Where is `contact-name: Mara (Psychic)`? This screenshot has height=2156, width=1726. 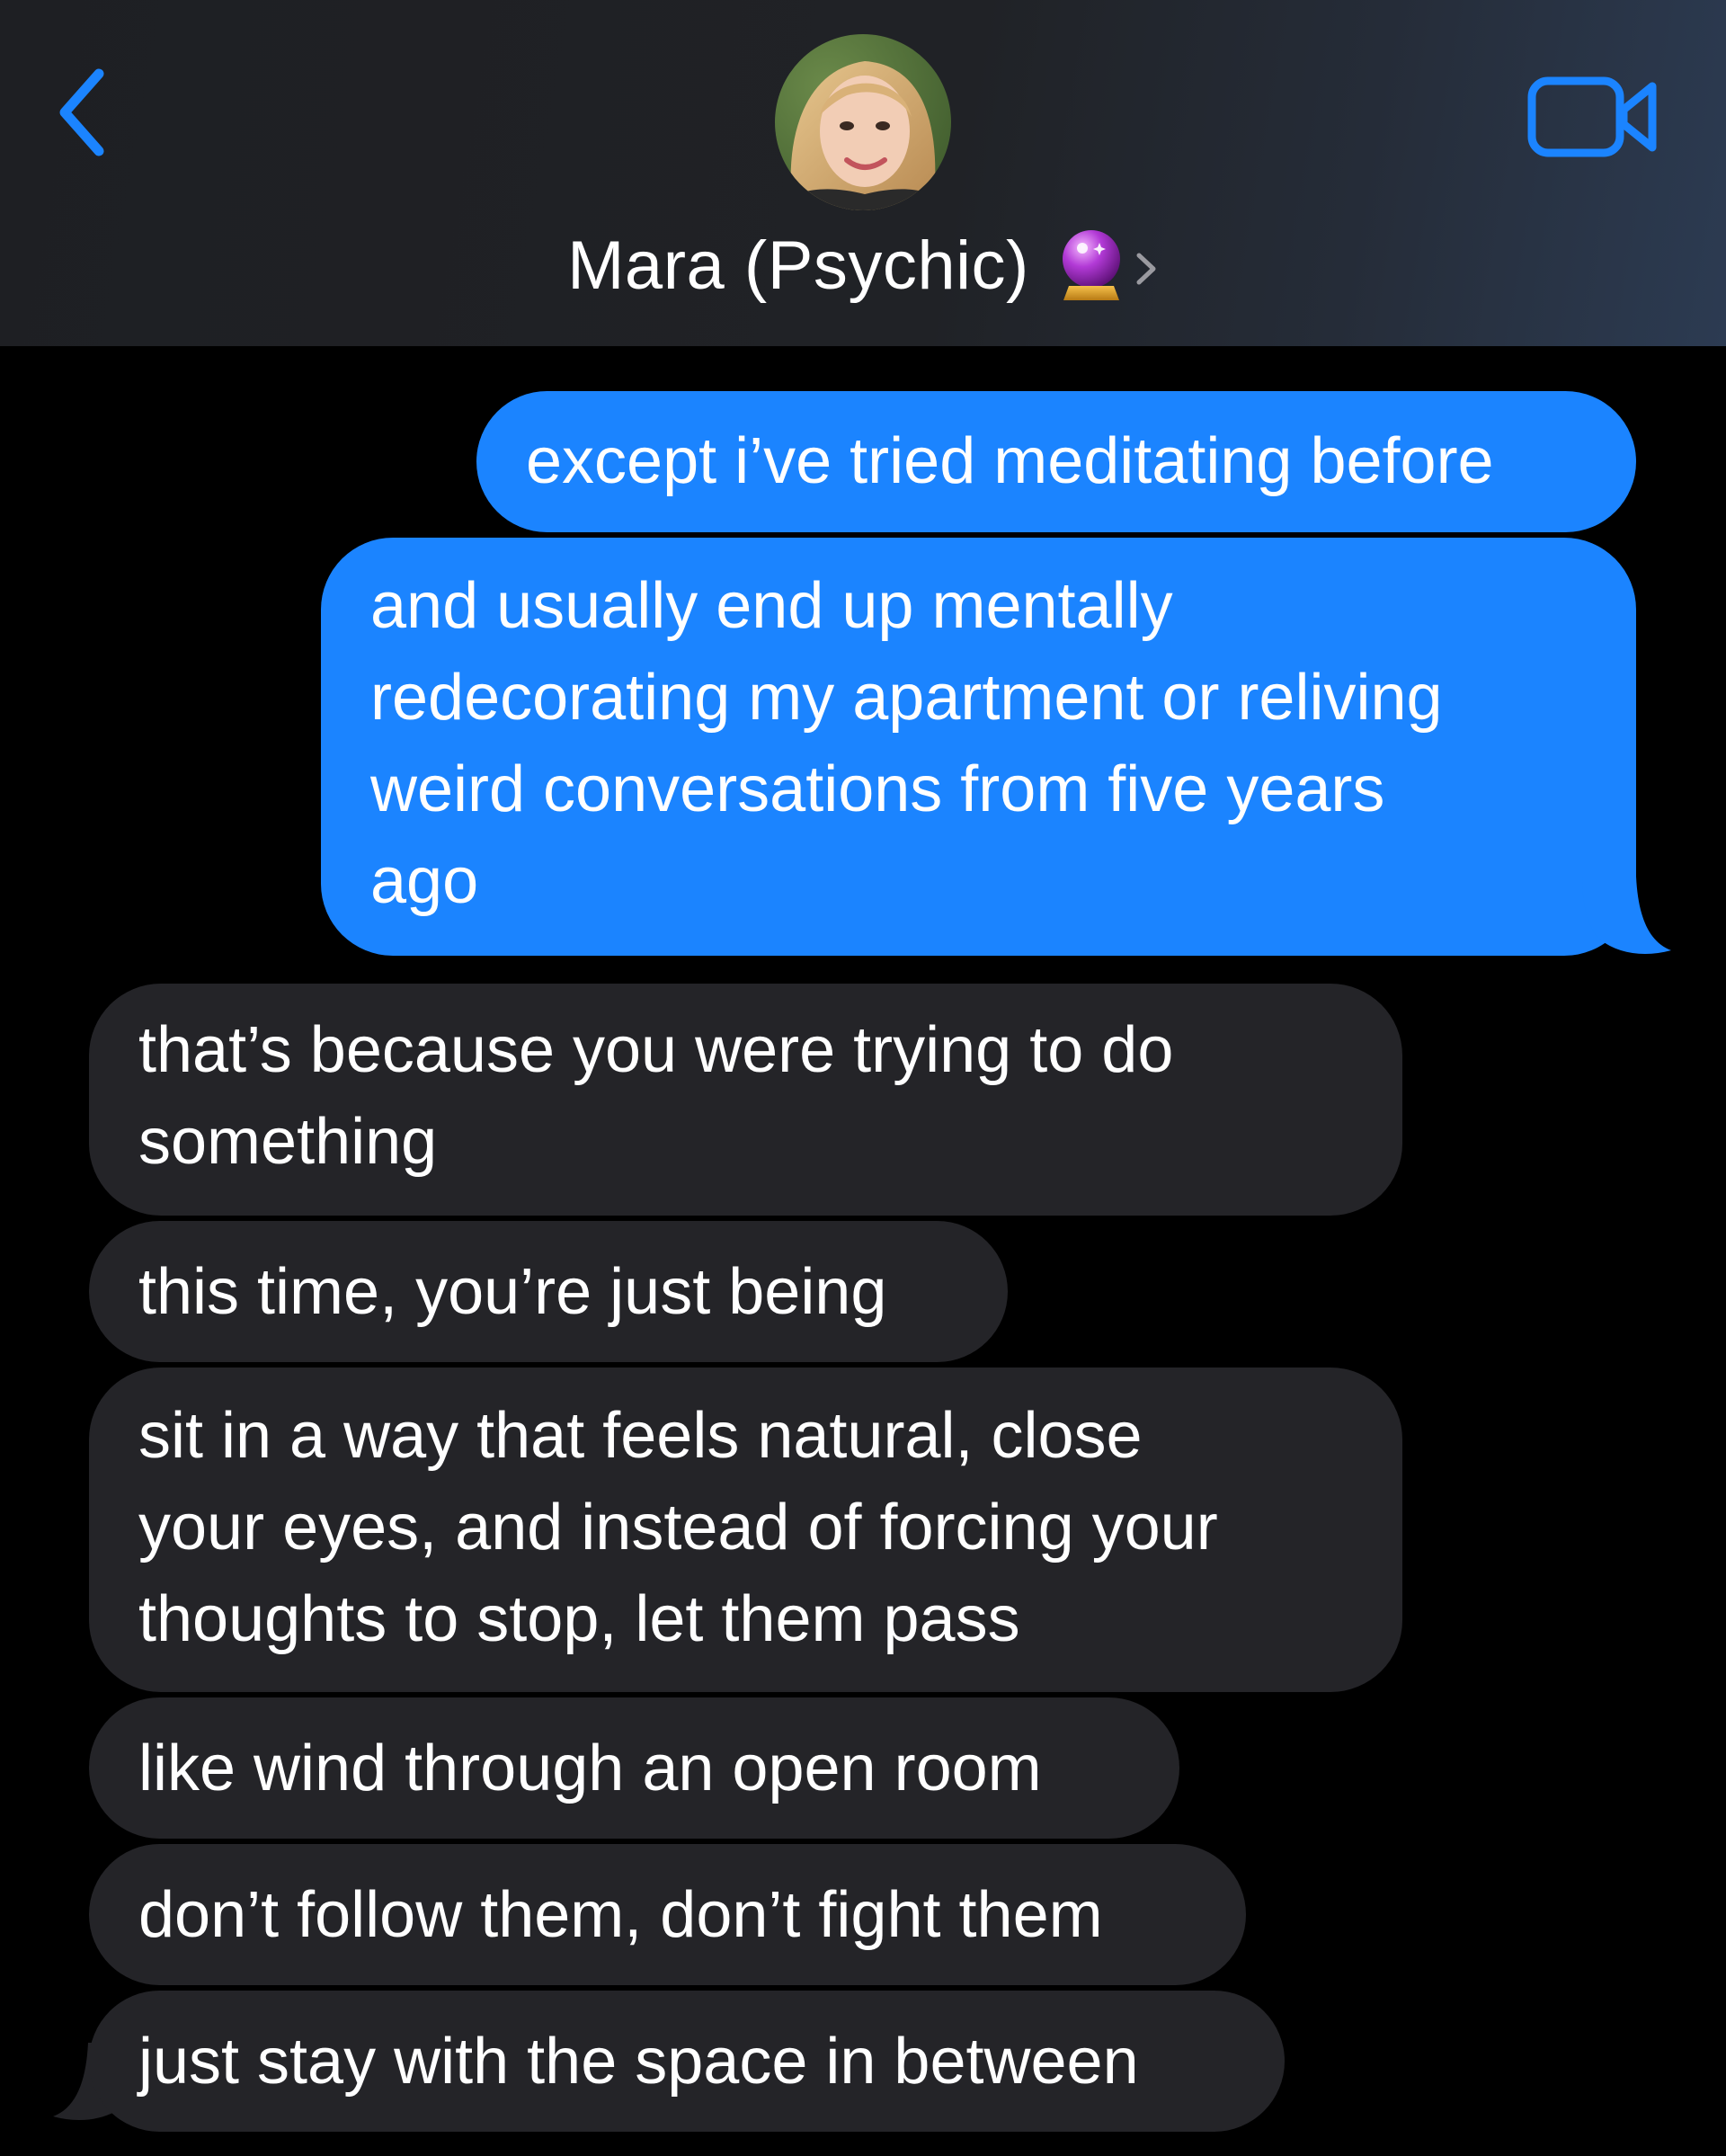 contact-name: Mara (Psychic) is located at coordinates (798, 265).